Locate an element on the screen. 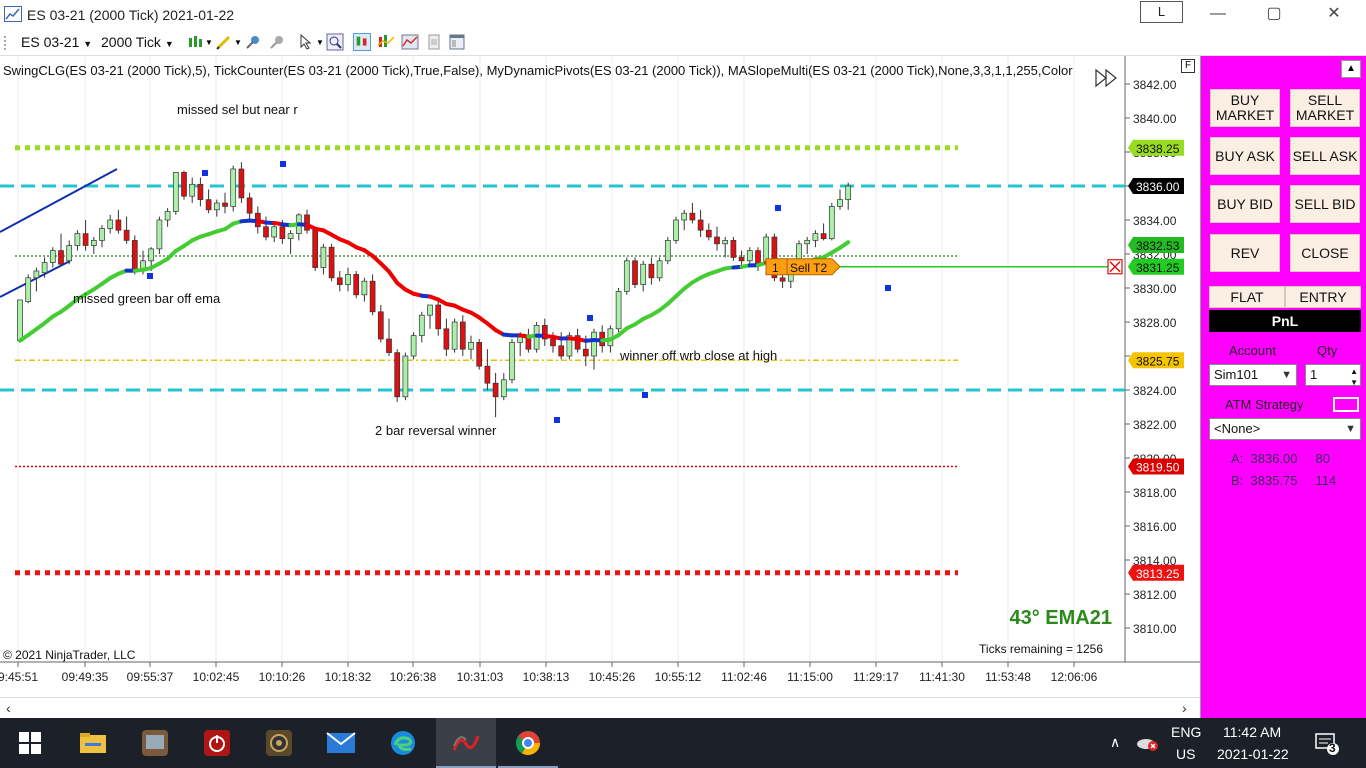 The image size is (1366, 768). copyright-label: © 2021 NinjaTrader, LLC is located at coordinates (69, 655).